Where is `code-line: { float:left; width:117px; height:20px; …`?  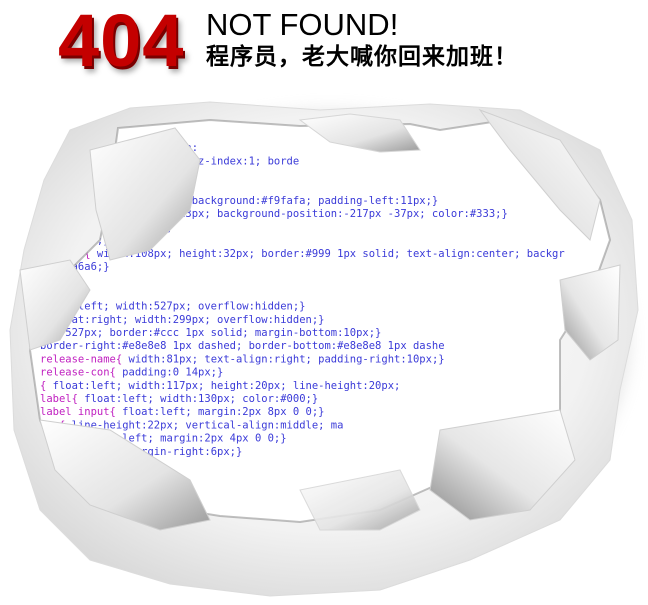
code-line: { float:left; width:117px; height:20px; … is located at coordinates (220, 386).